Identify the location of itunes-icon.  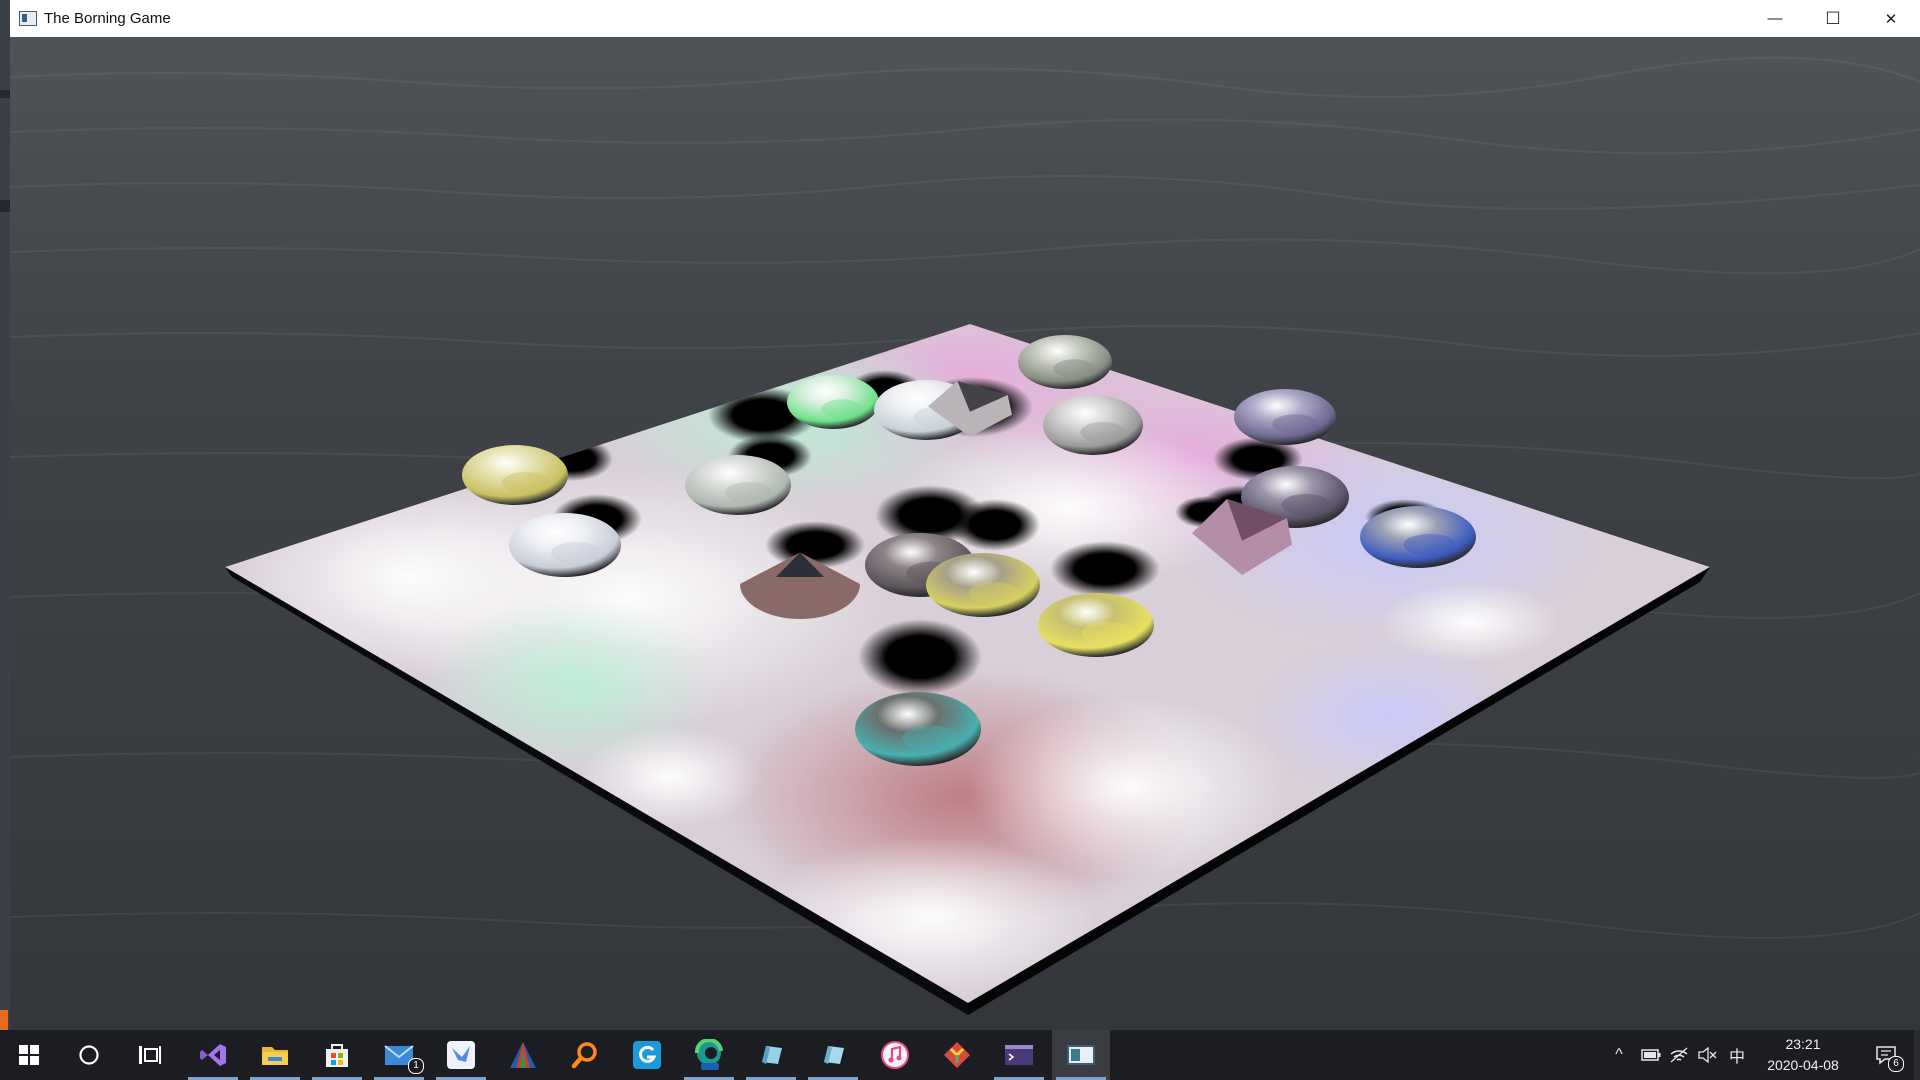
(895, 1055).